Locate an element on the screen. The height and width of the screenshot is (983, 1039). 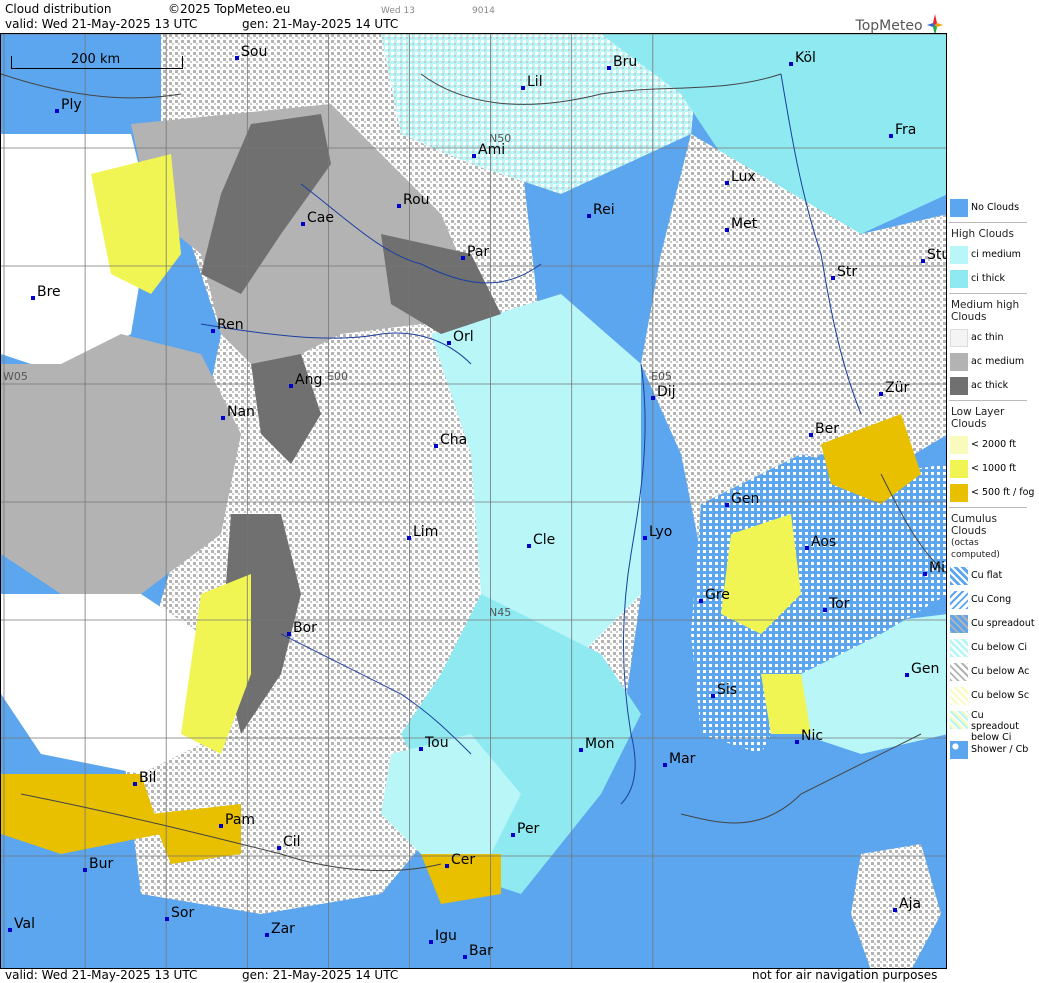
legend-label-cu-flat: Cu flat is located at coordinates (987, 575).